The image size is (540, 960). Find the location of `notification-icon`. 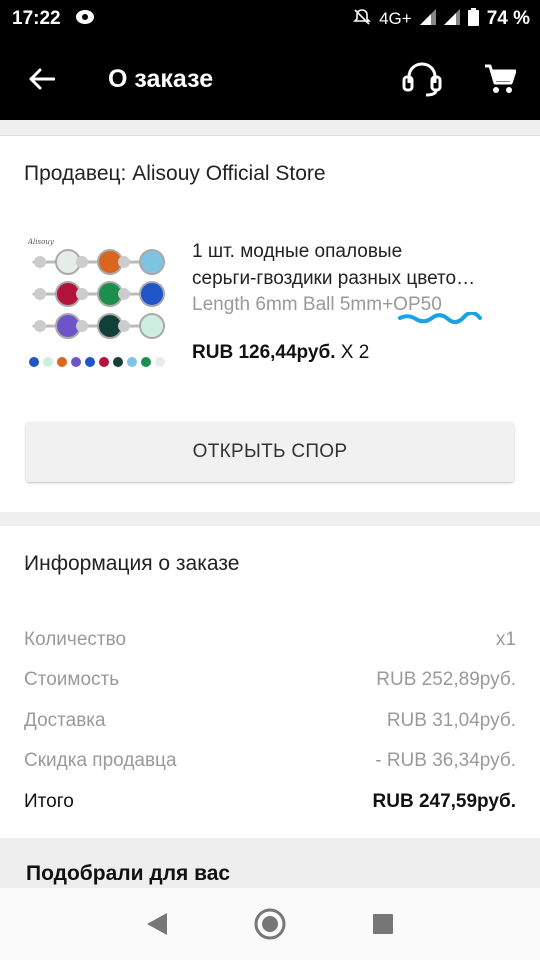

notification-icon is located at coordinates (85, 19).